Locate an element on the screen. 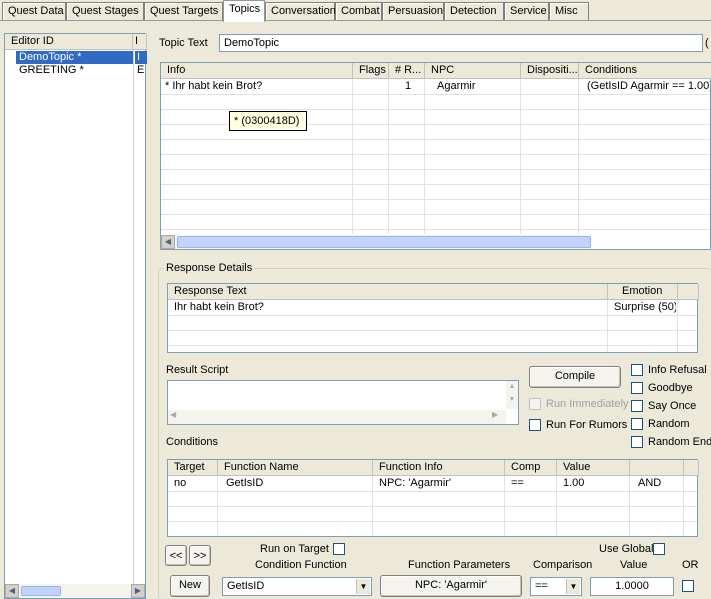  condition-function-select: GetIsID ▼ is located at coordinates (297, 586).